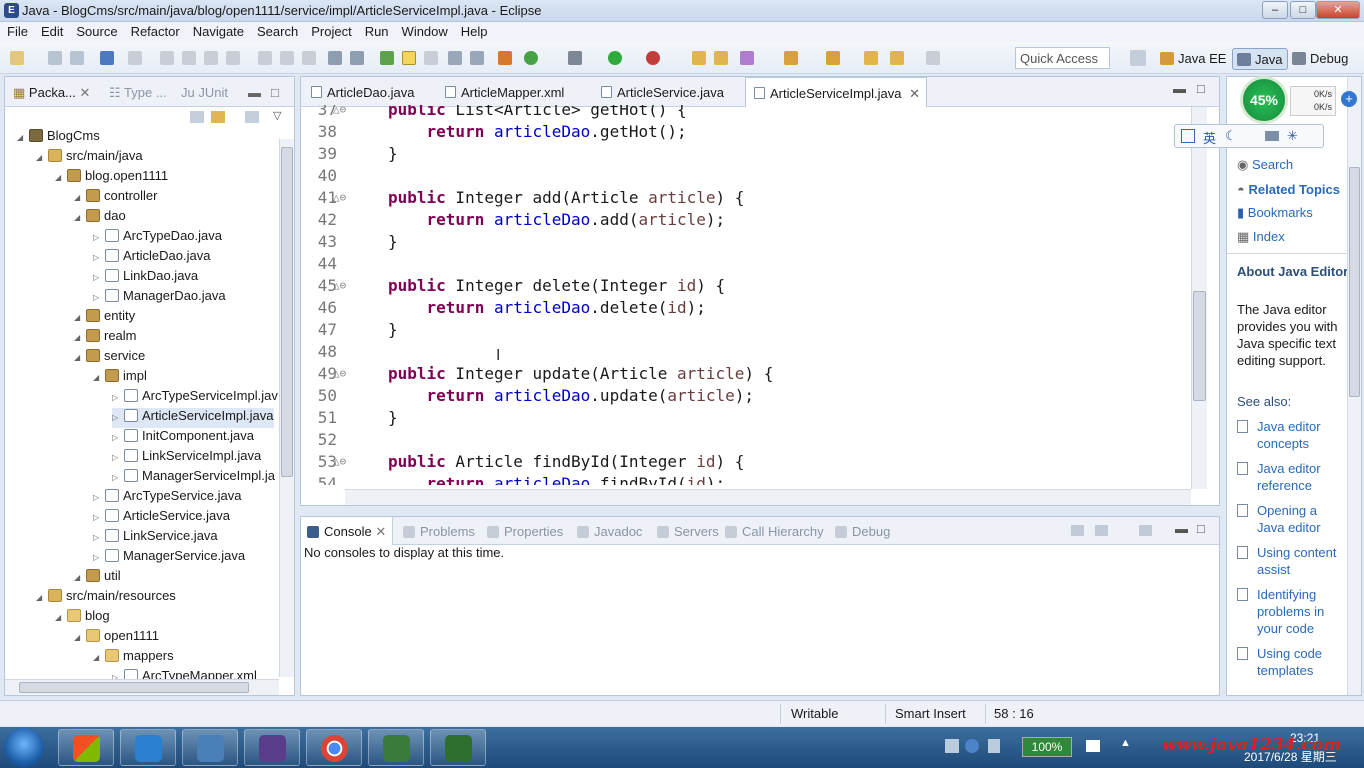  I want to click on skip-breakpoints-icon, so click(135, 58).